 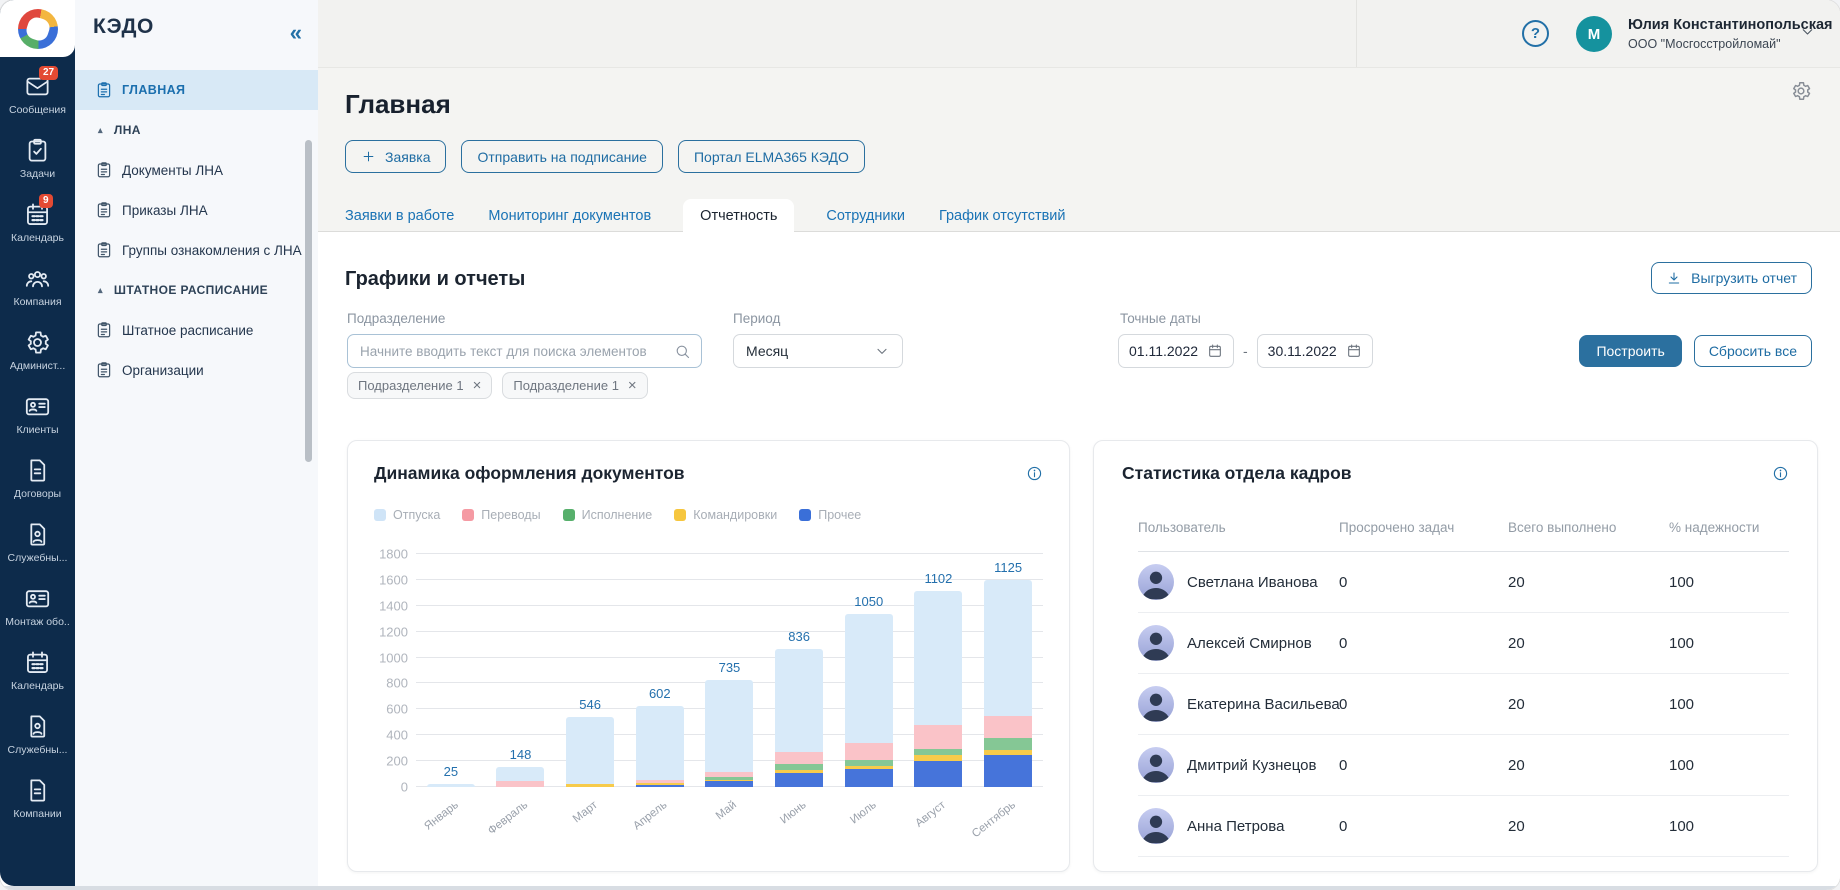 What do you see at coordinates (393, 606) in the screenshot?
I see `y-tick-label: 1400` at bounding box center [393, 606].